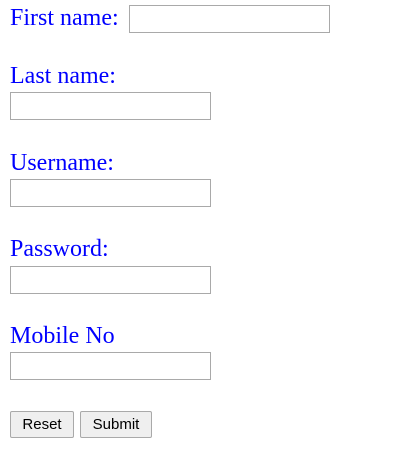 This screenshot has width=409, height=461. Describe the element at coordinates (110, 280) in the screenshot. I see `password-input` at that location.